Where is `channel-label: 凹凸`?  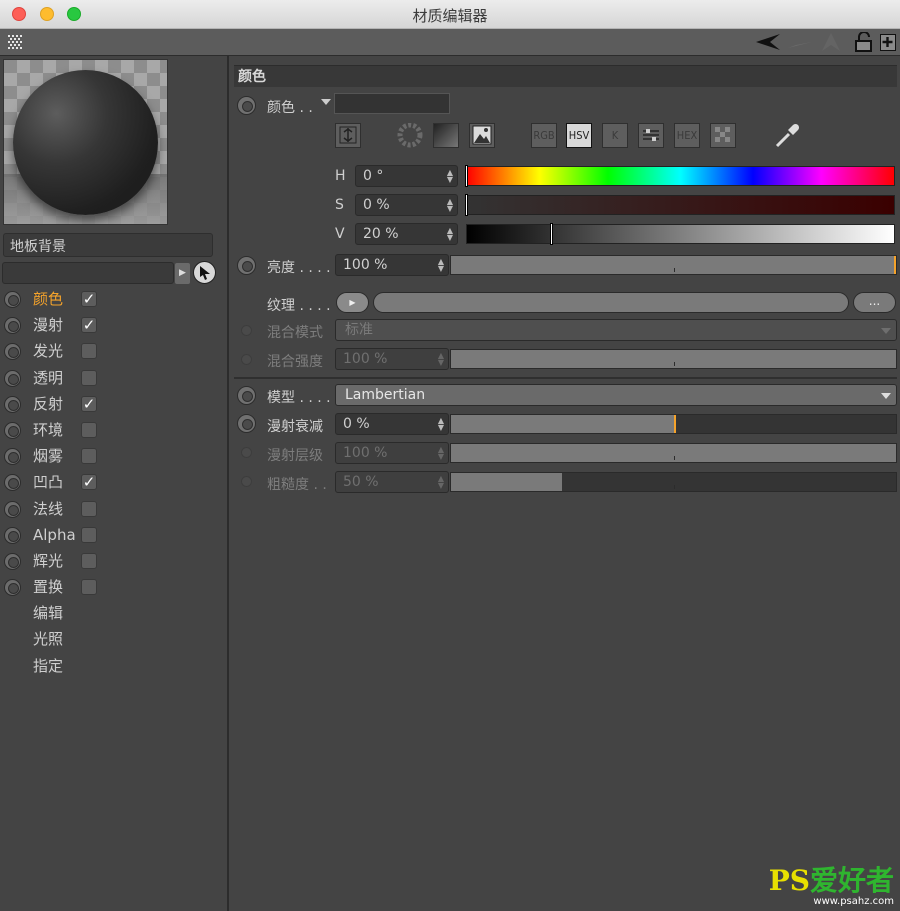
channel-label: 凹凸 is located at coordinates (48, 482).